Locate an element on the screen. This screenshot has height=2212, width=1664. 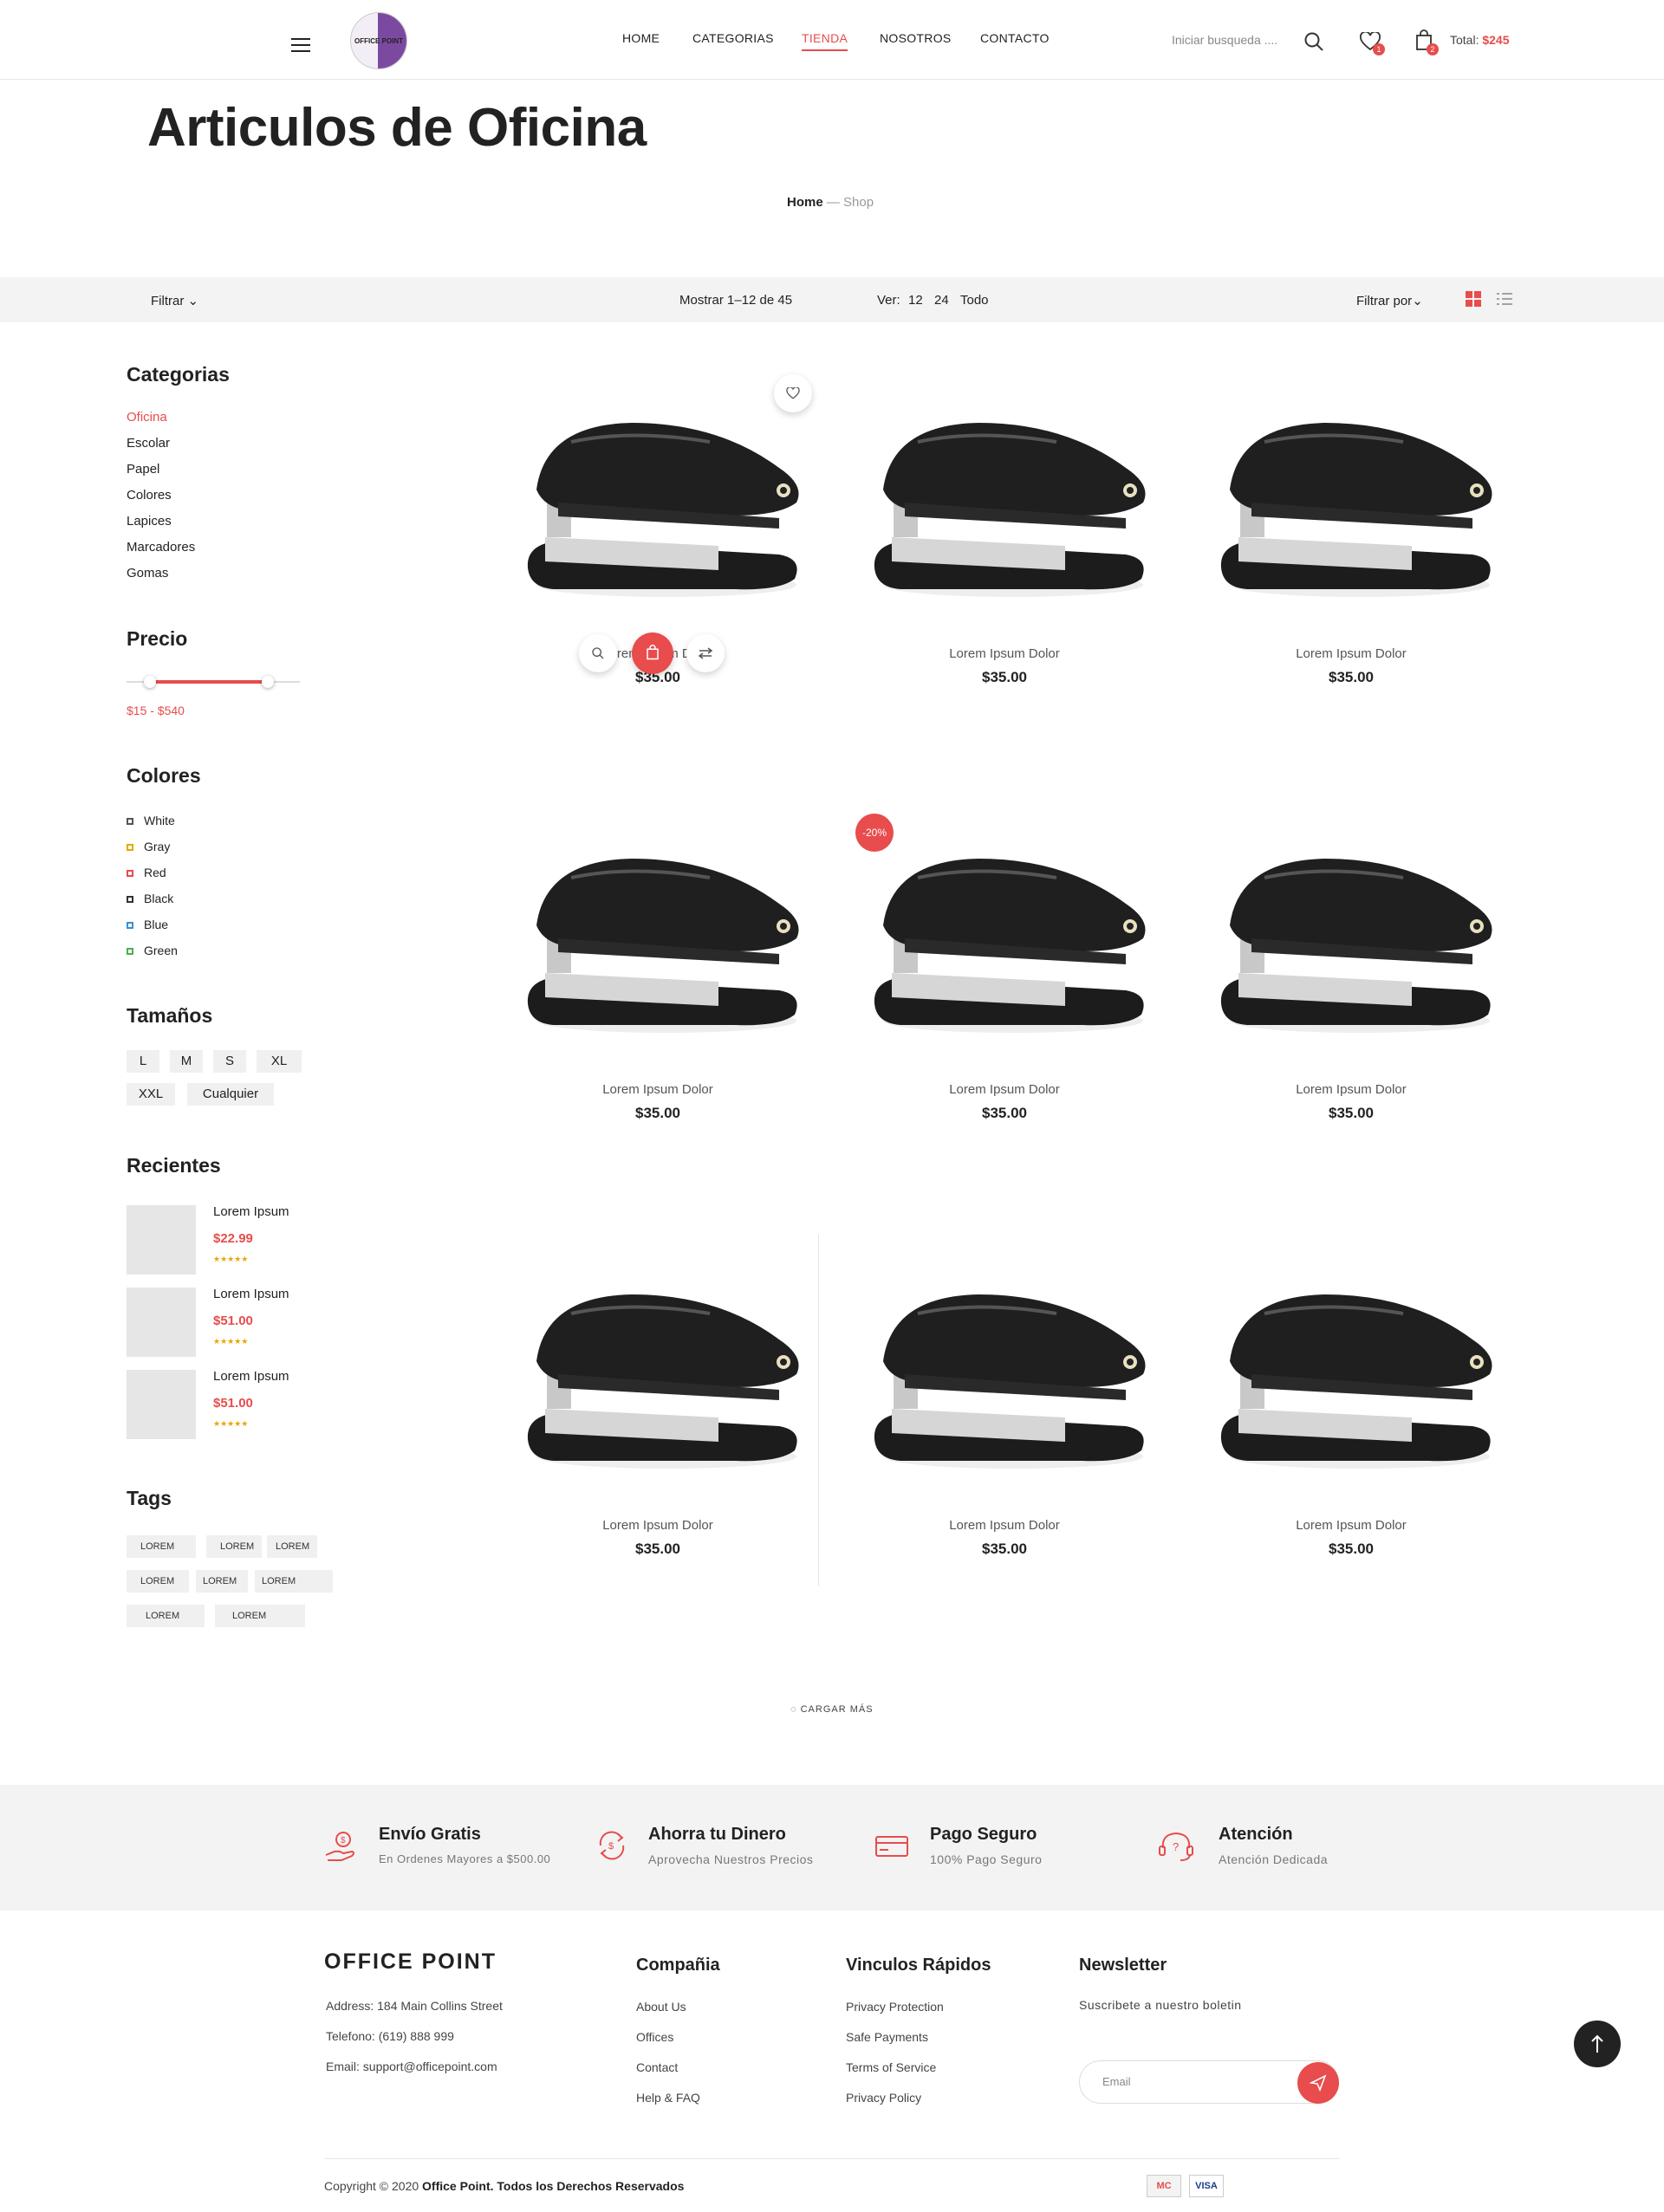
nav-nosotros: NOSOTROS is located at coordinates (916, 38).